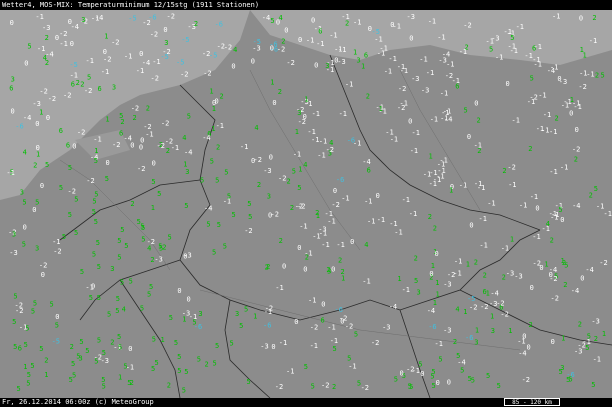 The image size is (612, 407). What do you see at coordinates (257, 42) in the screenshot?
I see `station-value: -5` at bounding box center [257, 42].